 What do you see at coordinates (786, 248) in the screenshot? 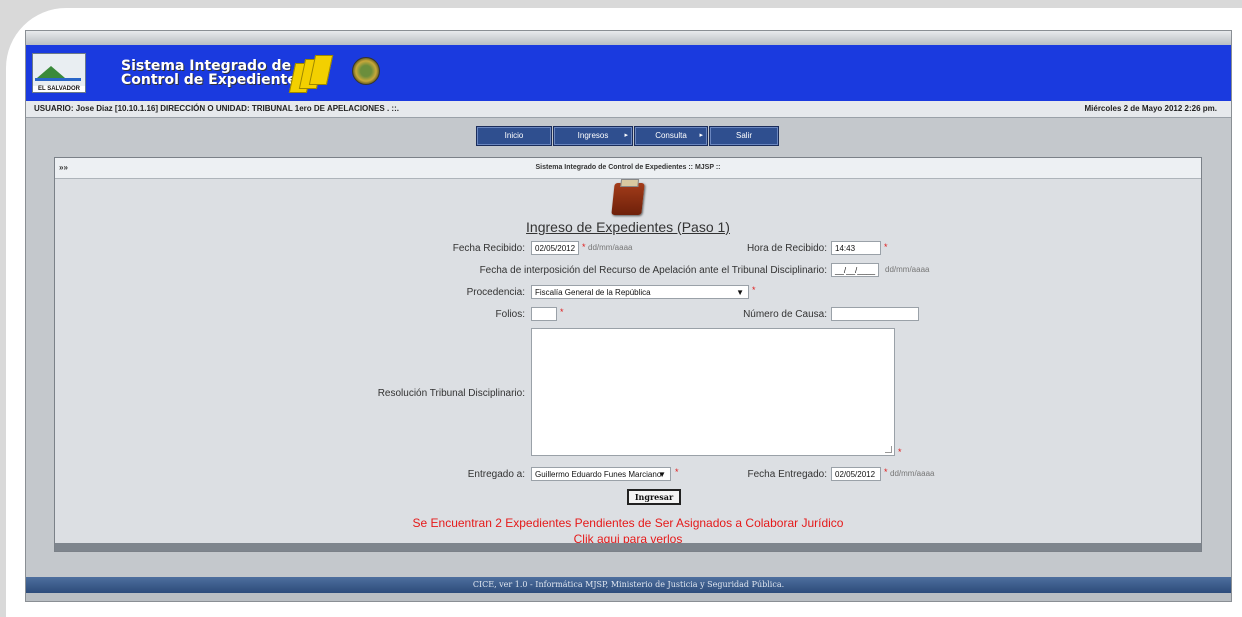
I see `hora-recibido-label: Hora de Recibido:` at bounding box center [786, 248].